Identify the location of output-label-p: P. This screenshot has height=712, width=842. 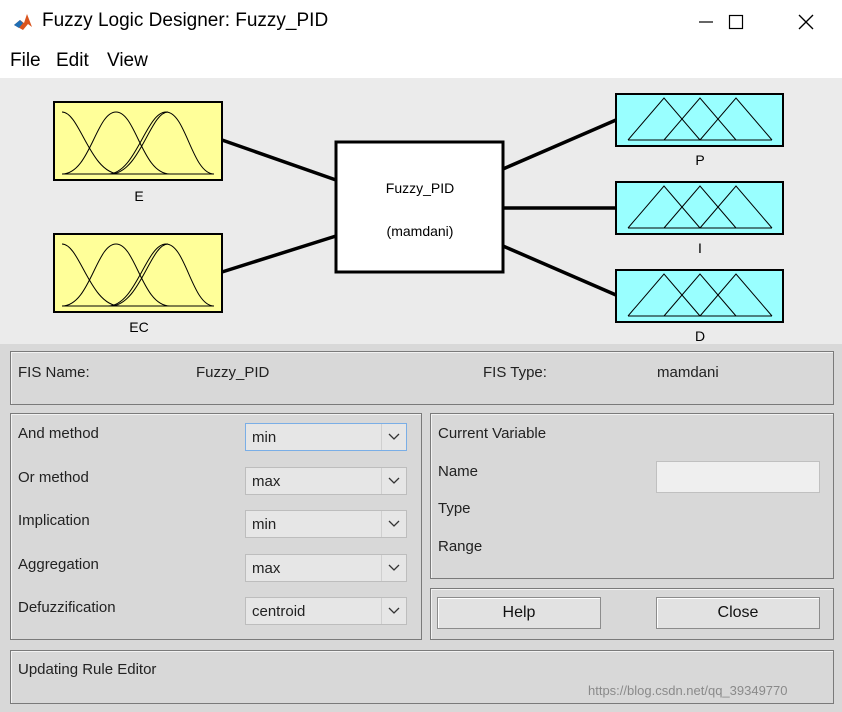
(700, 160).